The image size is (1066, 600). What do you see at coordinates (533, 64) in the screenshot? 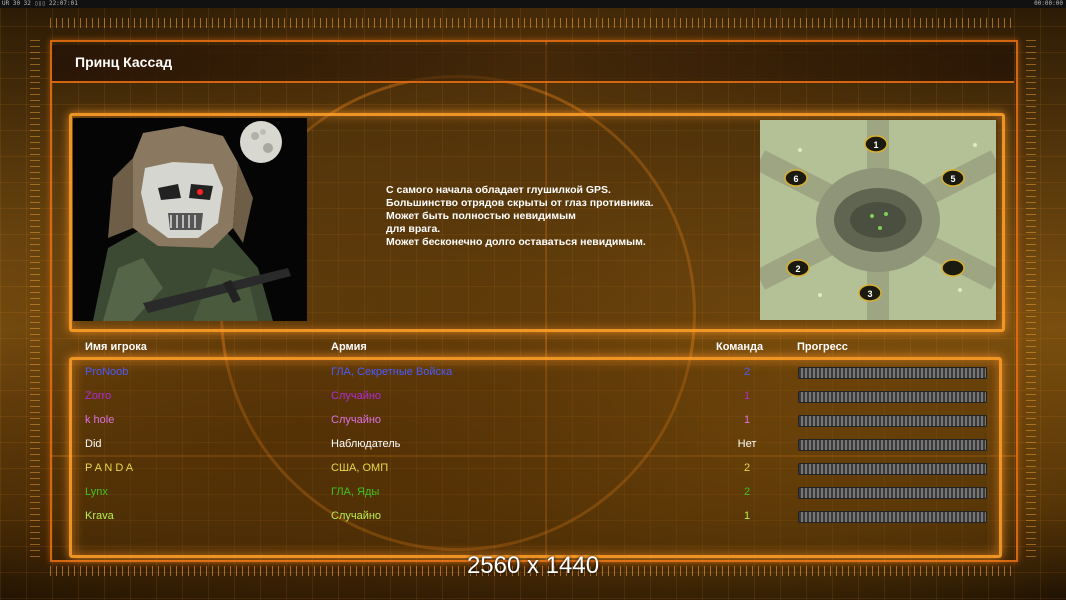
I see `title-bar` at bounding box center [533, 64].